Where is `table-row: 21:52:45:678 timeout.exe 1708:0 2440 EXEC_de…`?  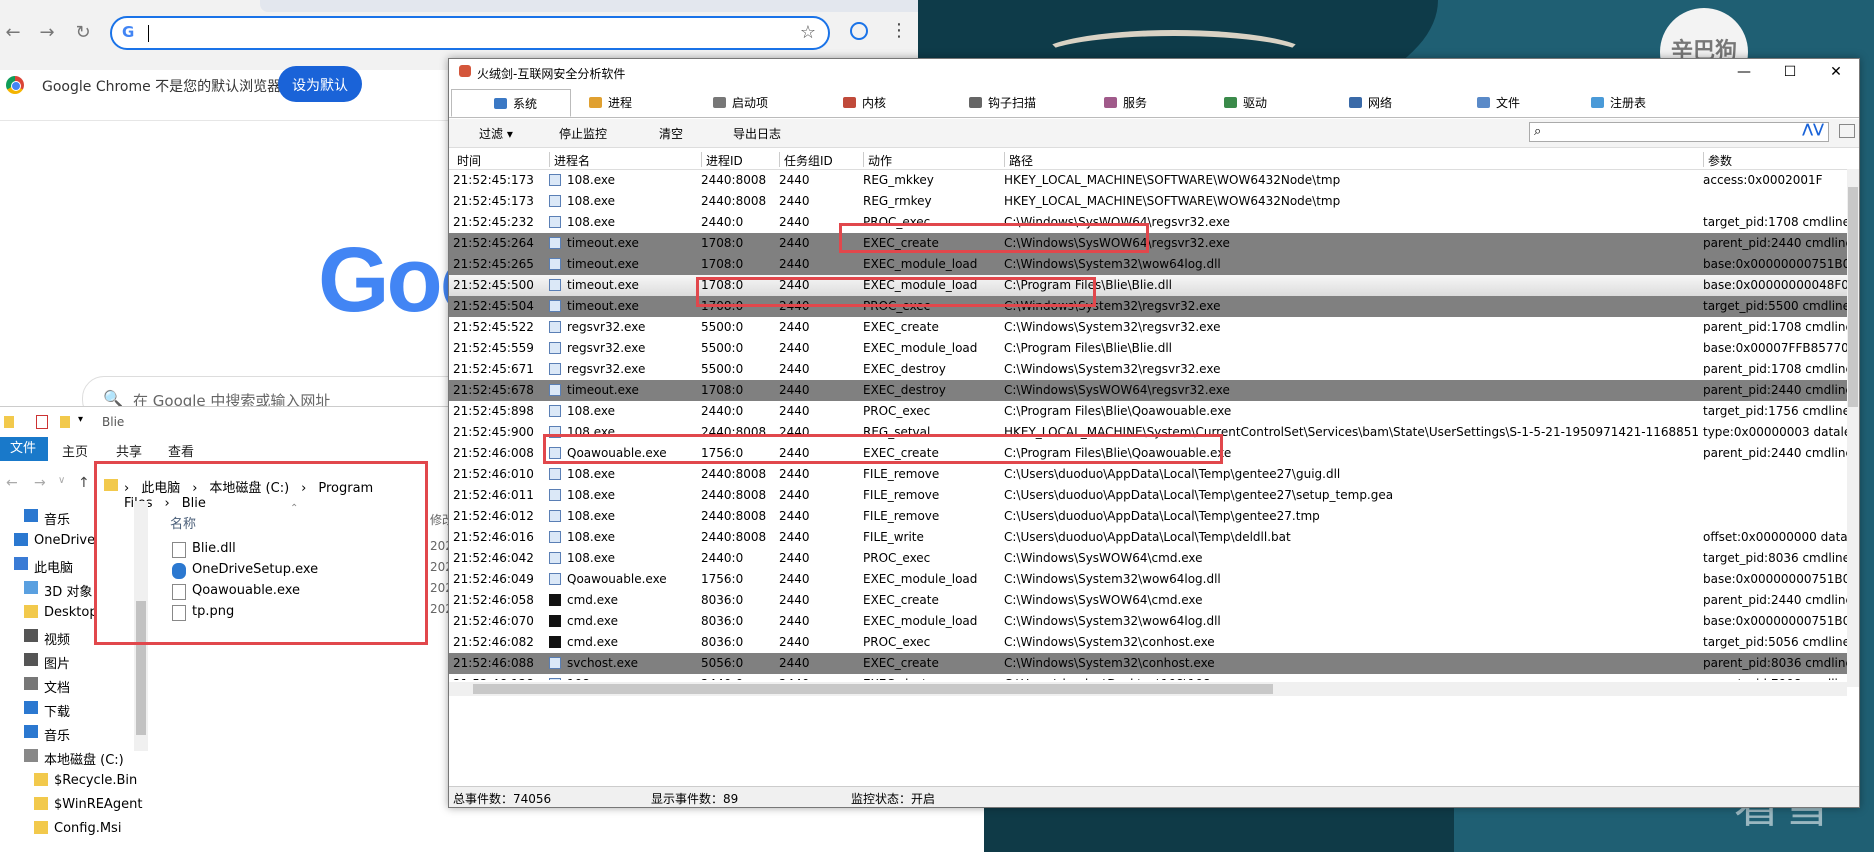
table-row: 21:52:45:678 timeout.exe 1708:0 2440 EXEC_de… is located at coordinates (1148, 390).